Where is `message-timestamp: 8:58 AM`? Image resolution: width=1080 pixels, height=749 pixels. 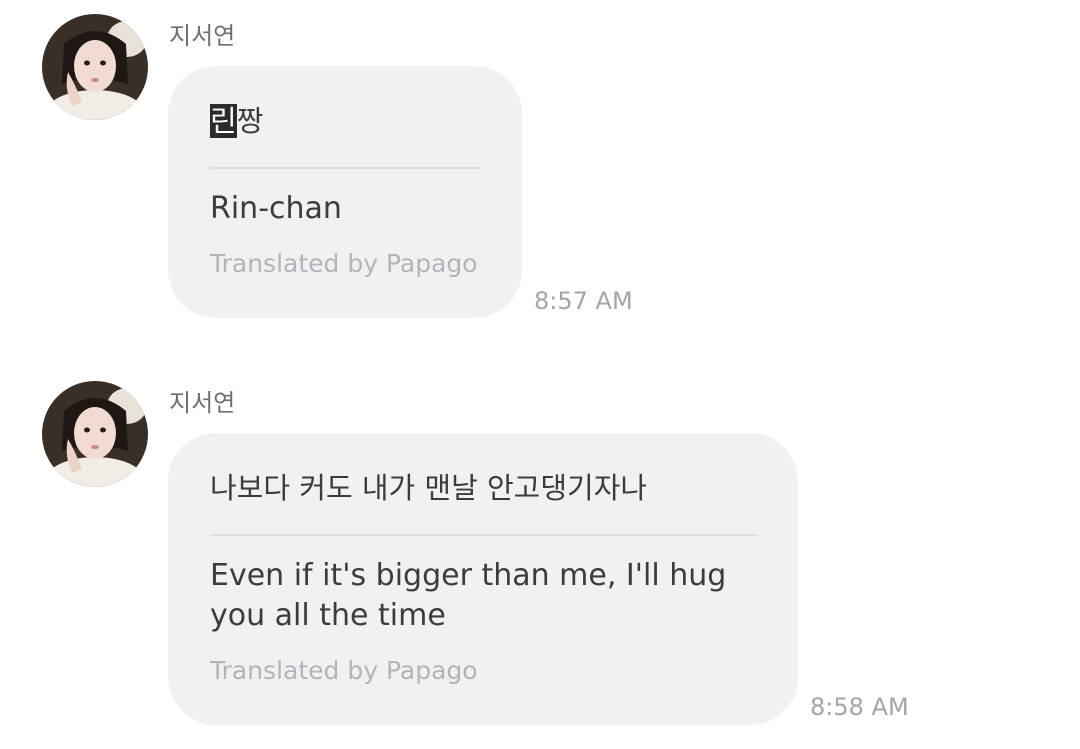 message-timestamp: 8:58 AM is located at coordinates (859, 707).